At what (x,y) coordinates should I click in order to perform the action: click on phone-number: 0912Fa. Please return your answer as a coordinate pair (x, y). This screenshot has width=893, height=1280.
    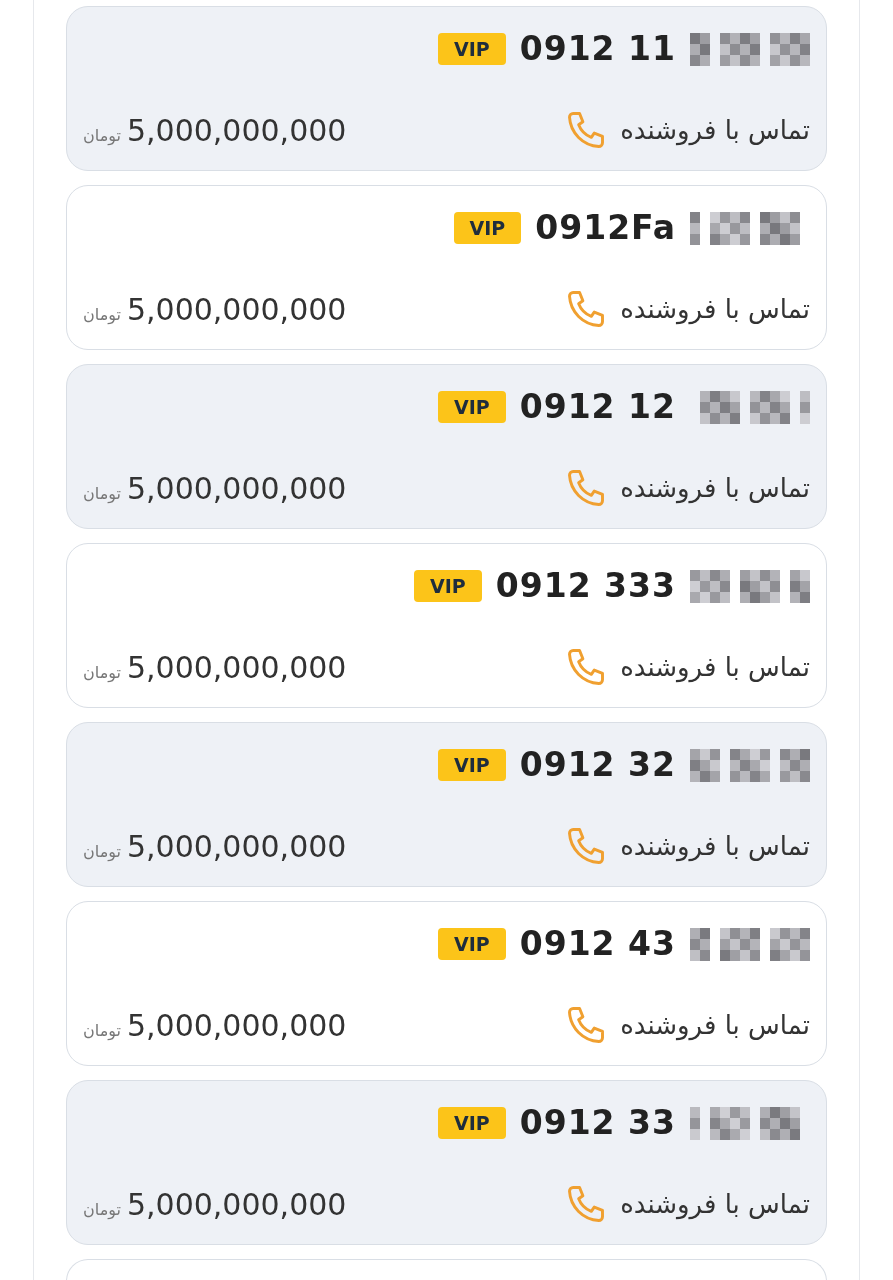
    Looking at the image, I should click on (605, 227).